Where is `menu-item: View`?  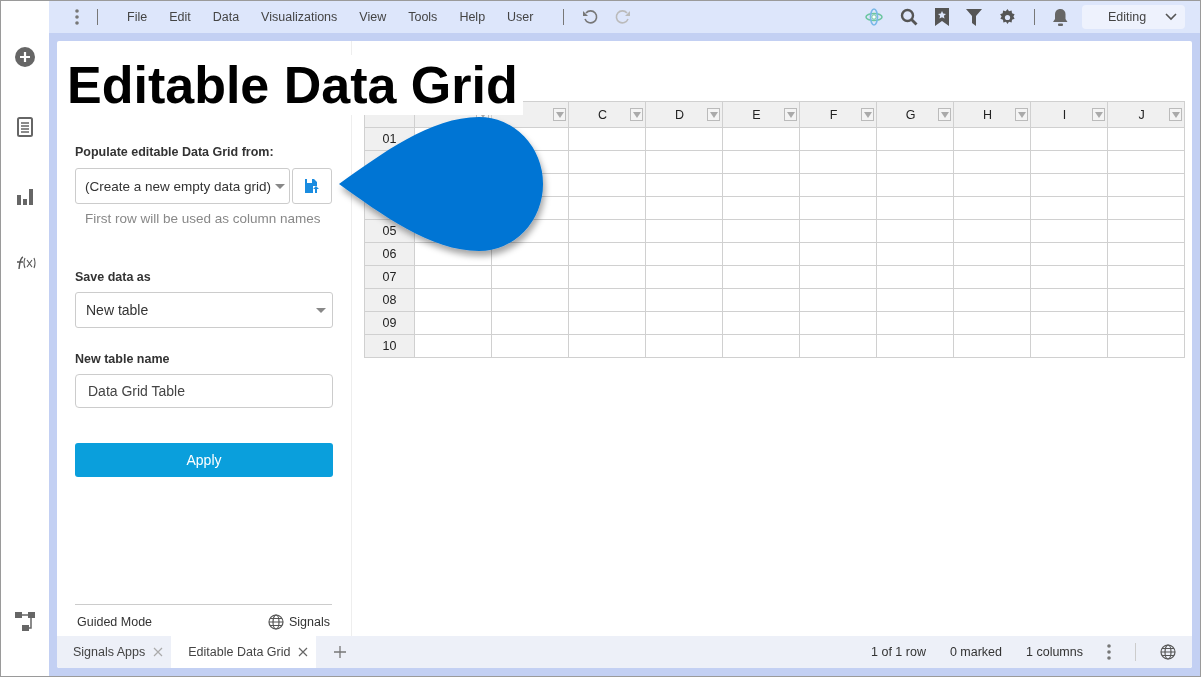 menu-item: View is located at coordinates (373, 17).